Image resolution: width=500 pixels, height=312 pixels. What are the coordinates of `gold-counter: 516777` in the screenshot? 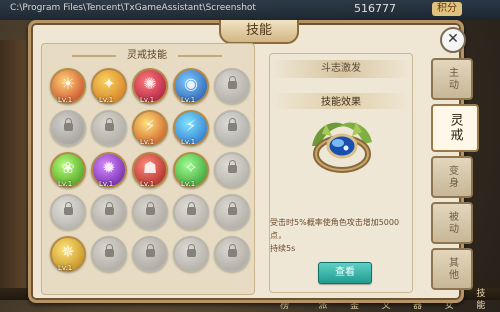 It's located at (375, 8).